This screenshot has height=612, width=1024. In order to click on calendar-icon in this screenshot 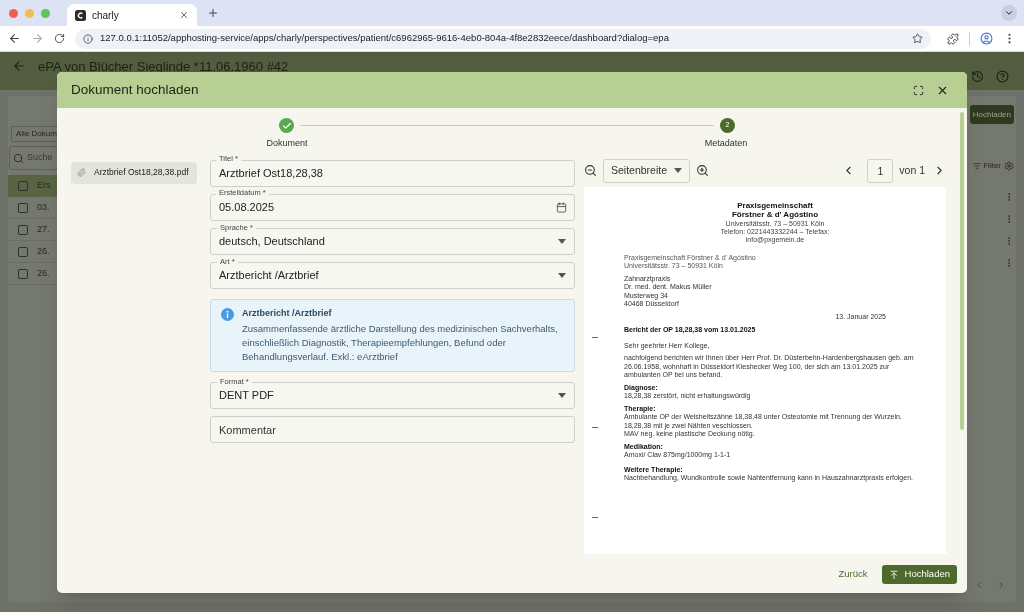, I will do `click(561, 207)`.